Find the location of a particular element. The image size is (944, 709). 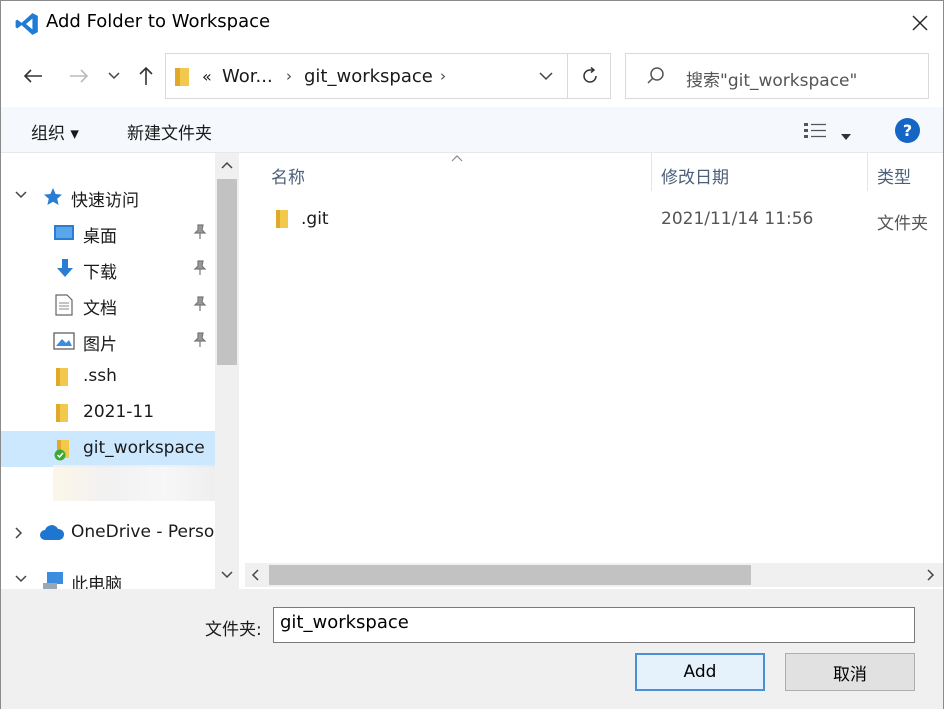

command-bar: 组织 ▾ 新建文件夹 ? is located at coordinates (472, 130).